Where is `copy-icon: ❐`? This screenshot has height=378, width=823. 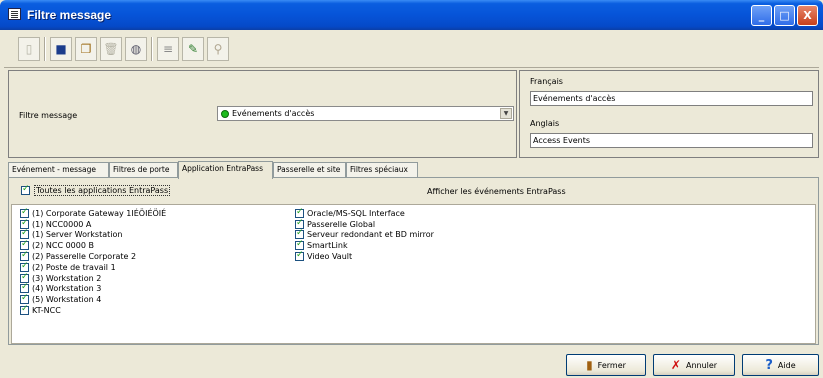 copy-icon: ❐ is located at coordinates (86, 49).